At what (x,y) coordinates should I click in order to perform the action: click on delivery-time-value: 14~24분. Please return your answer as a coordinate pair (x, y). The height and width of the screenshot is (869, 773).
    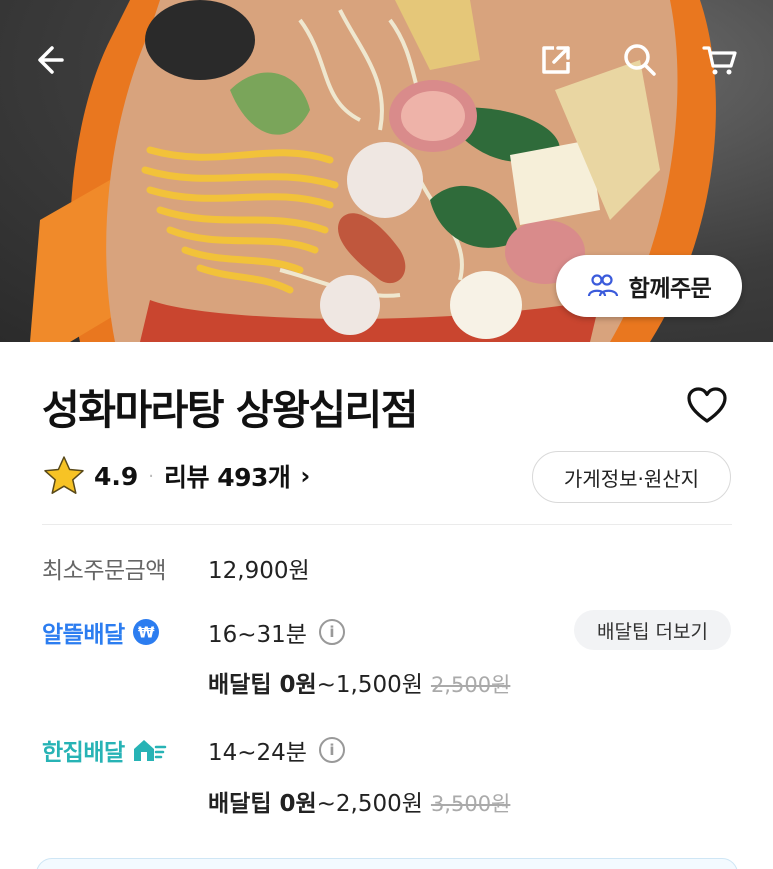
    Looking at the image, I should click on (257, 753).